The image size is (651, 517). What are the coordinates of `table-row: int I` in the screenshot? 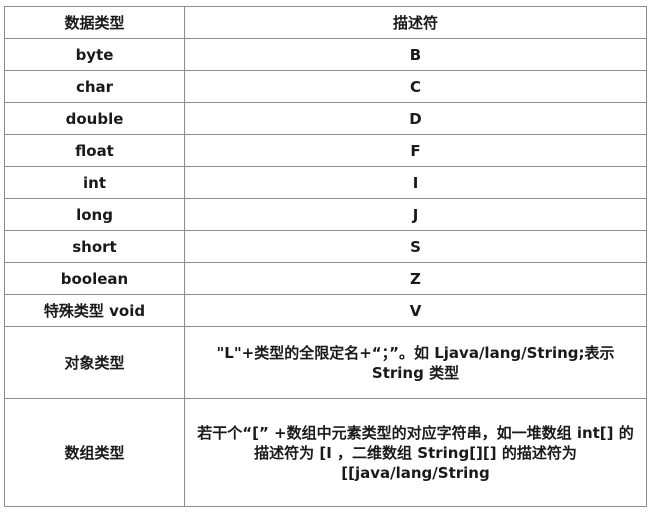 It's located at (325, 182).